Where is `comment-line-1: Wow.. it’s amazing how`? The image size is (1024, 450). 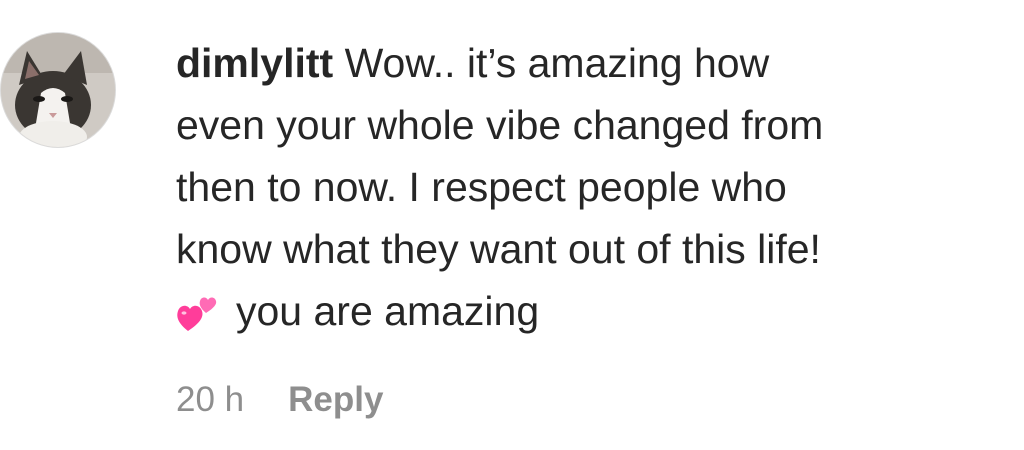 comment-line-1: Wow.. it’s amazing how is located at coordinates (557, 63).